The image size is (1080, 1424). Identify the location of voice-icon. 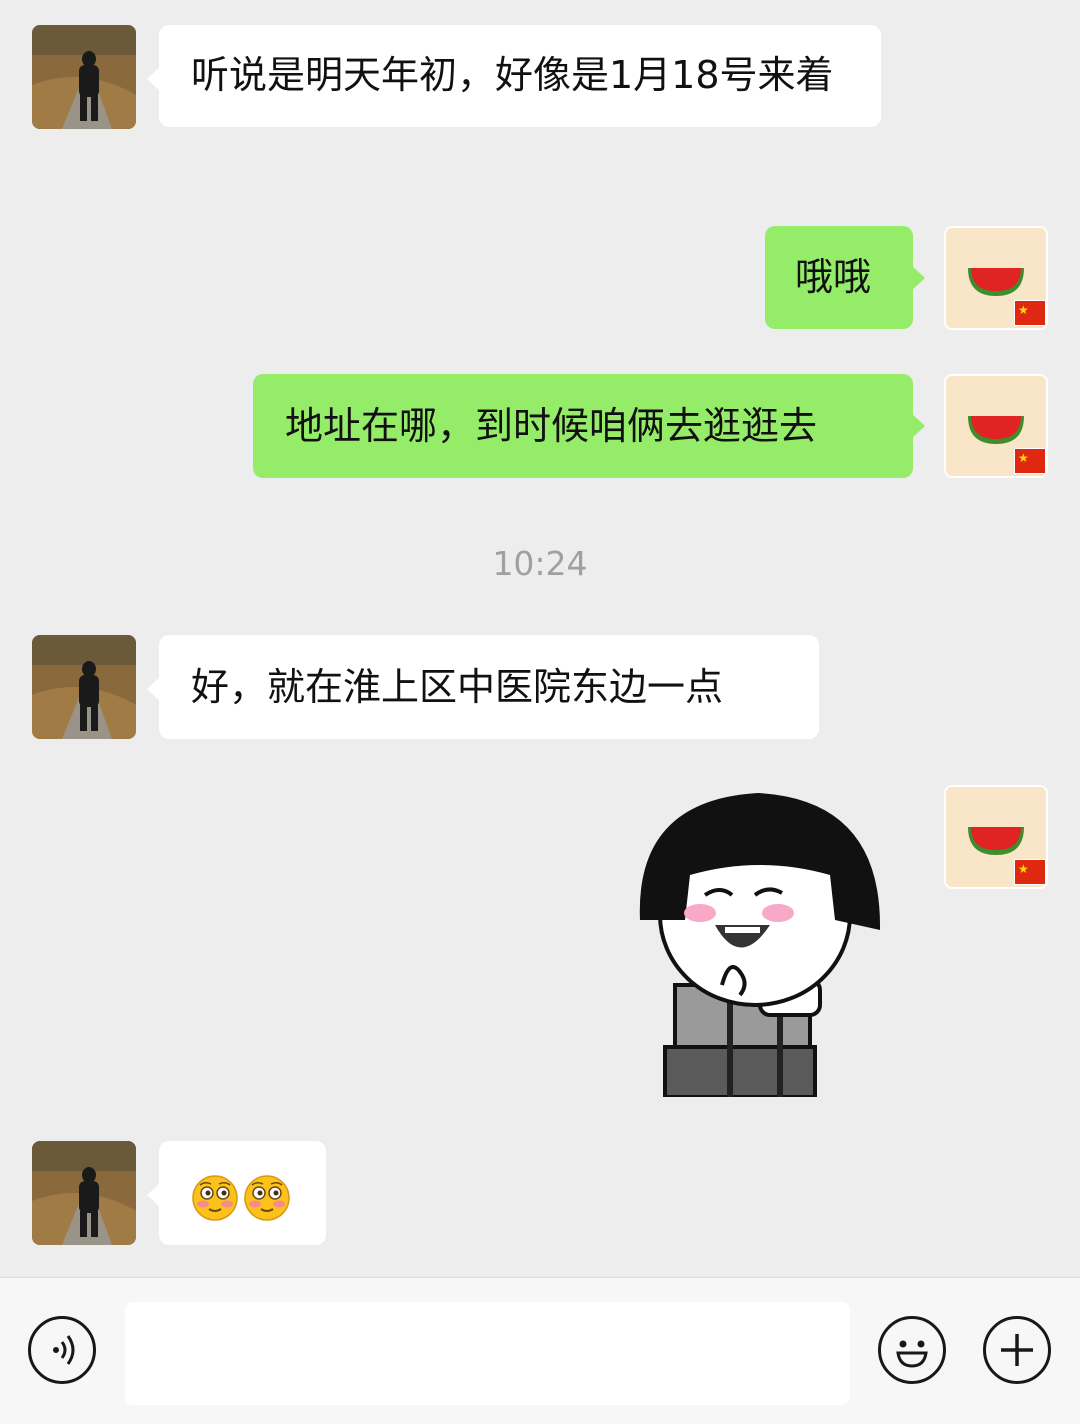
(64, 1350).